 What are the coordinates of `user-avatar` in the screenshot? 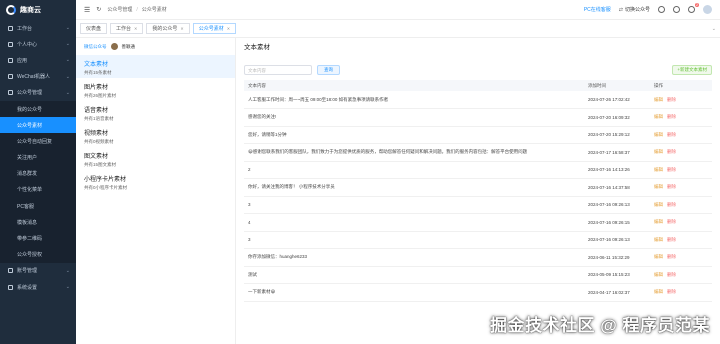 It's located at (707, 9).